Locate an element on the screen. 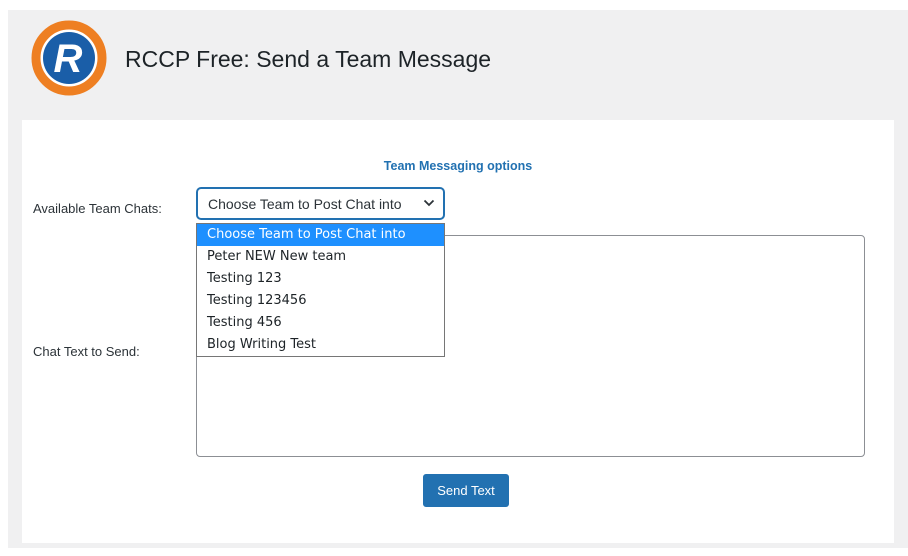  dropdown-option: Choose Team to Post Chat into is located at coordinates (320, 235).